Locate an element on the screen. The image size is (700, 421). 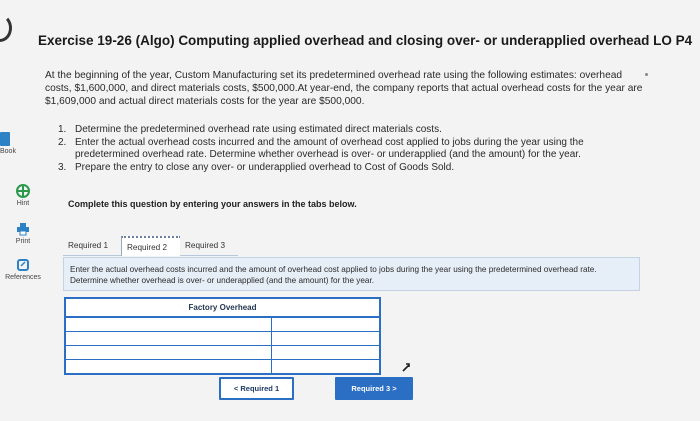
next-button-label: Required 3 is located at coordinates (371, 388).